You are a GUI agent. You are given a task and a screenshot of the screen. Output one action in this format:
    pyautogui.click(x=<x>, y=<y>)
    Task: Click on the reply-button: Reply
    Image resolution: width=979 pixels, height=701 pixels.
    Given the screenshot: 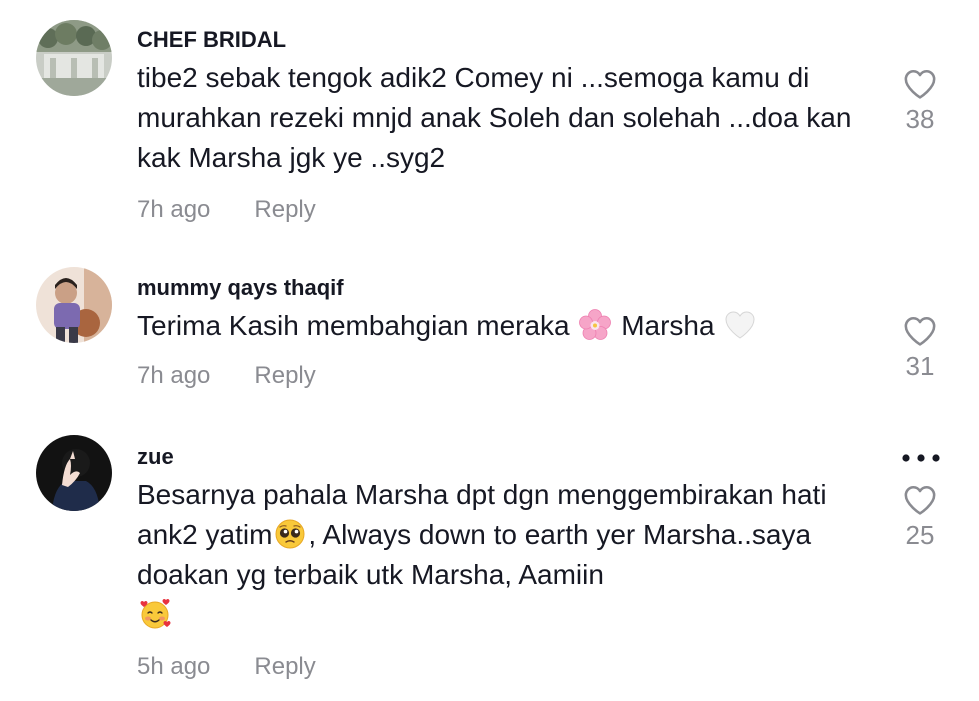 What is the action you would take?
    pyautogui.click(x=284, y=666)
    